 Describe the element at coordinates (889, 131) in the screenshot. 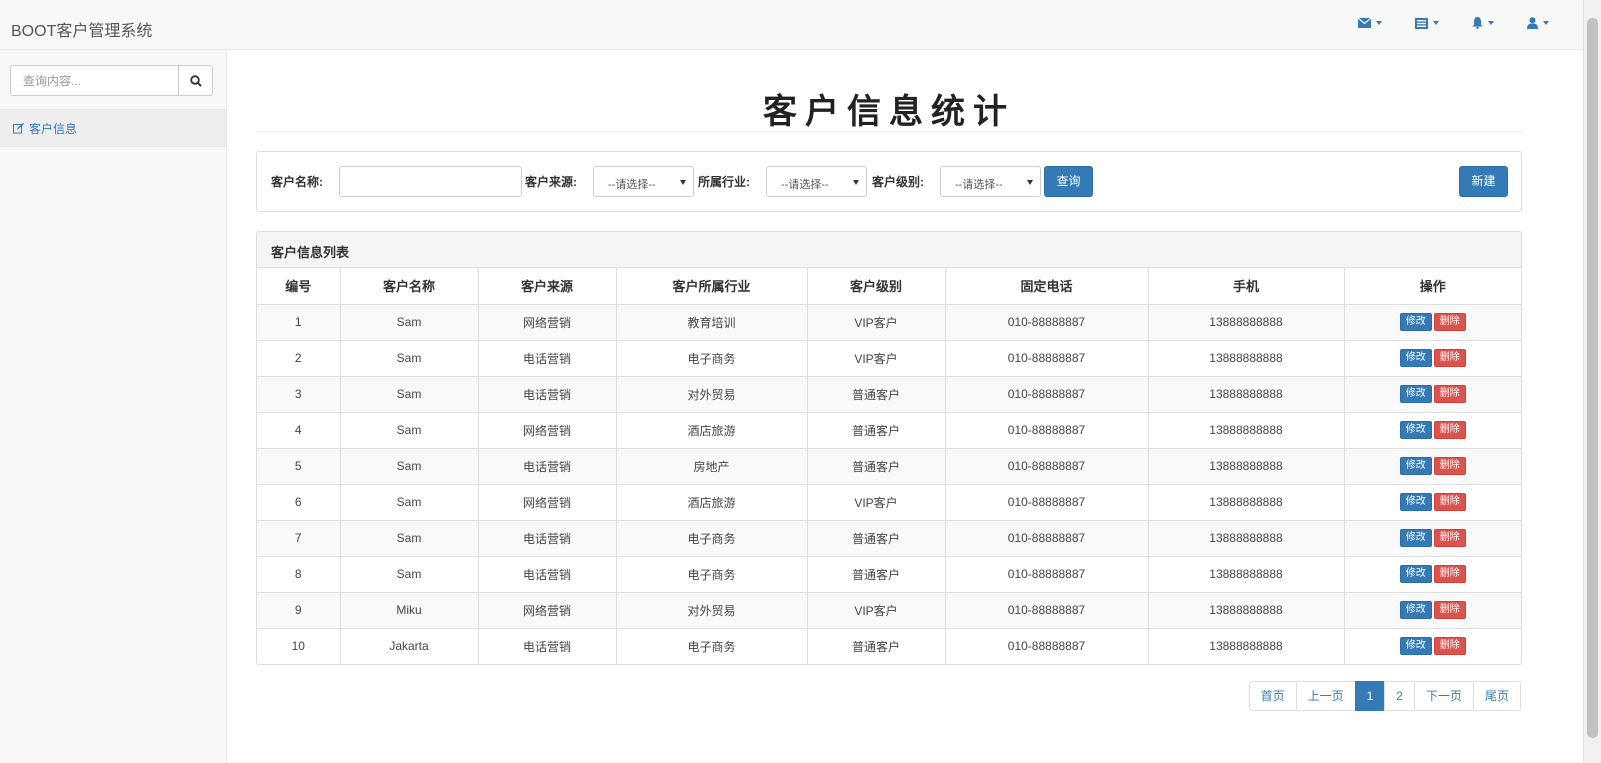

I see `title-divider` at that location.